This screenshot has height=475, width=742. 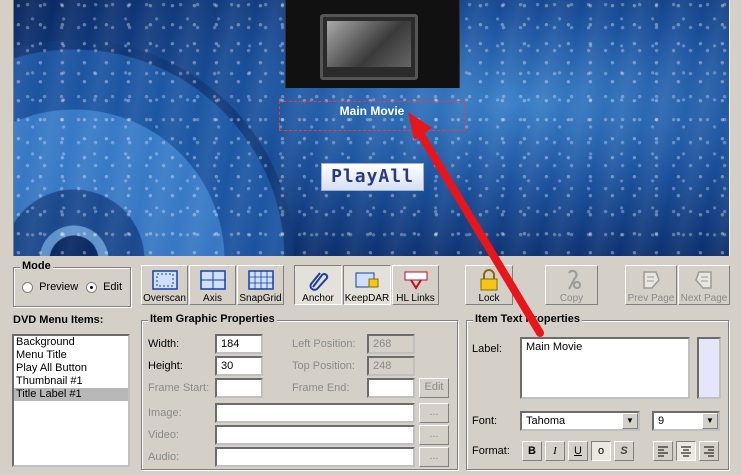 I want to click on video-input, so click(x=315, y=435).